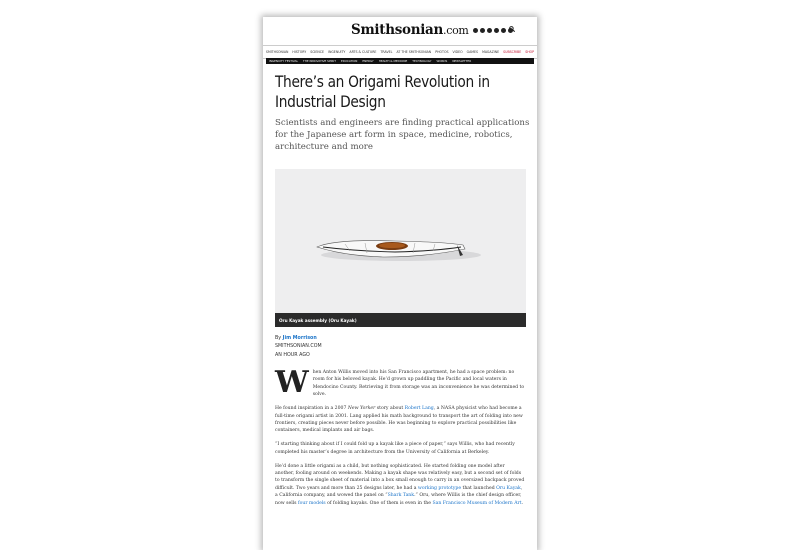 Image resolution: width=800 pixels, height=550 pixels. What do you see at coordinates (312, 503) in the screenshot?
I see `link-four-models: four models` at bounding box center [312, 503].